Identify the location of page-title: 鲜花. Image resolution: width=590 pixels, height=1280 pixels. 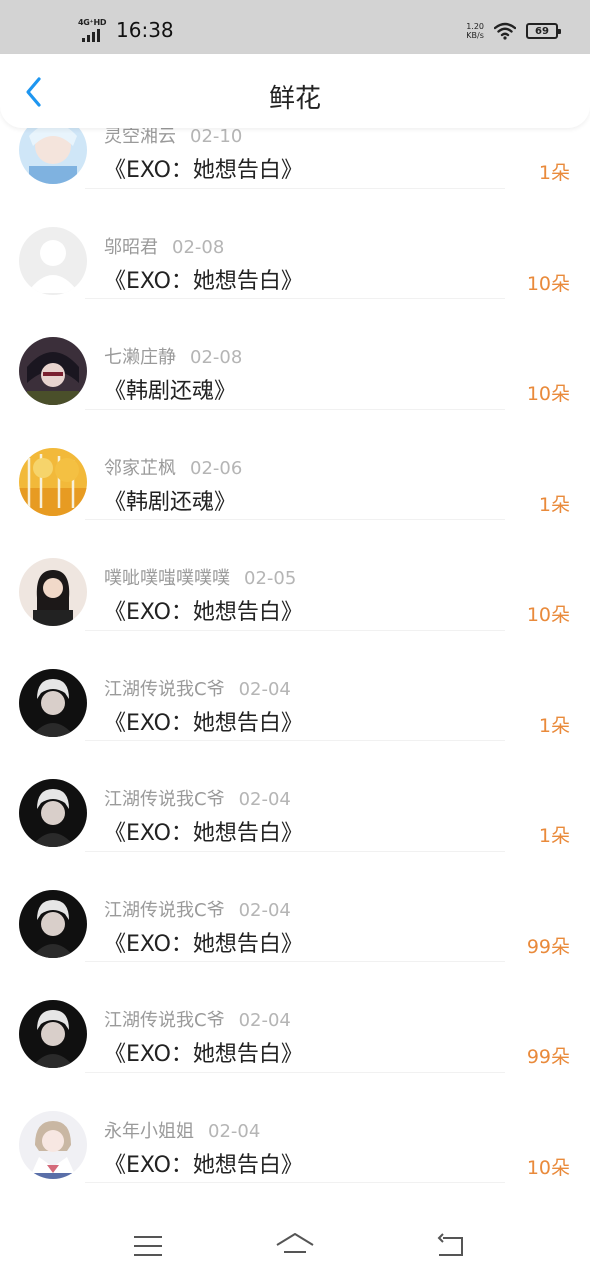
(294, 99).